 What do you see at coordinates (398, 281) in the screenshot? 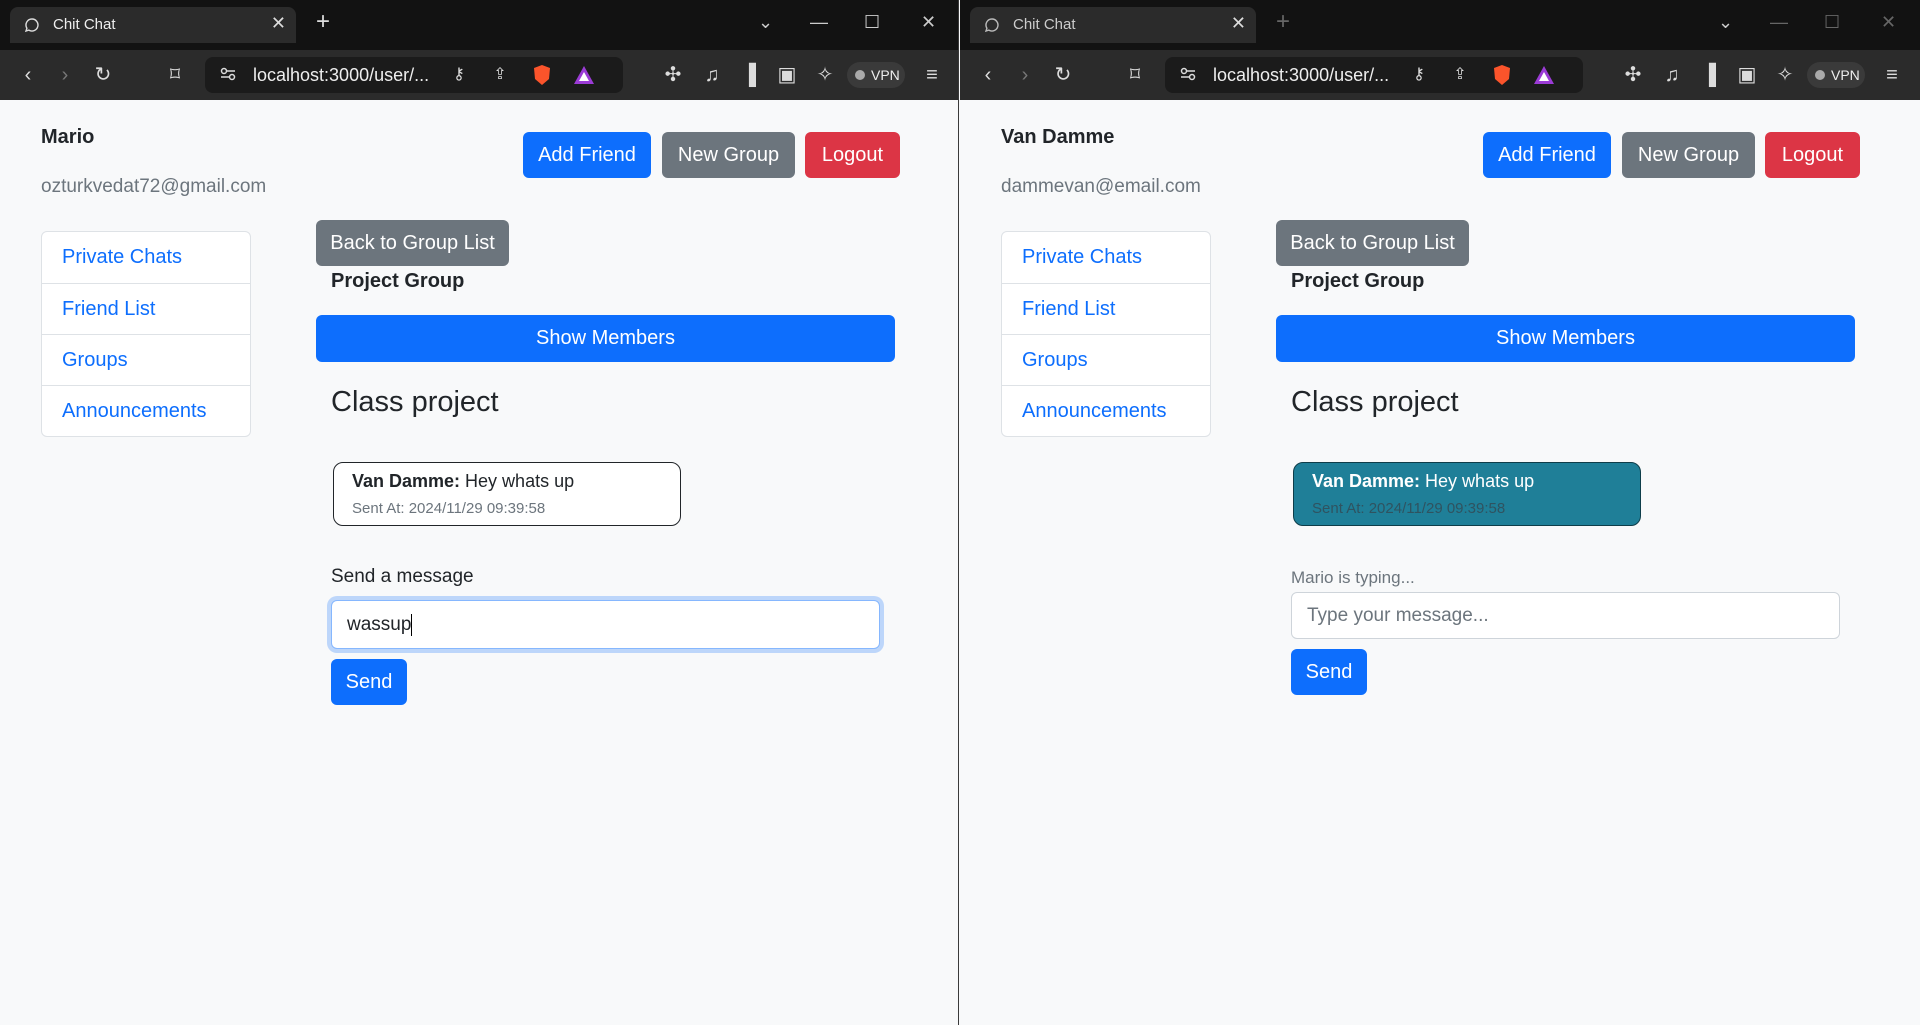
I see `group-name: Project Group` at bounding box center [398, 281].